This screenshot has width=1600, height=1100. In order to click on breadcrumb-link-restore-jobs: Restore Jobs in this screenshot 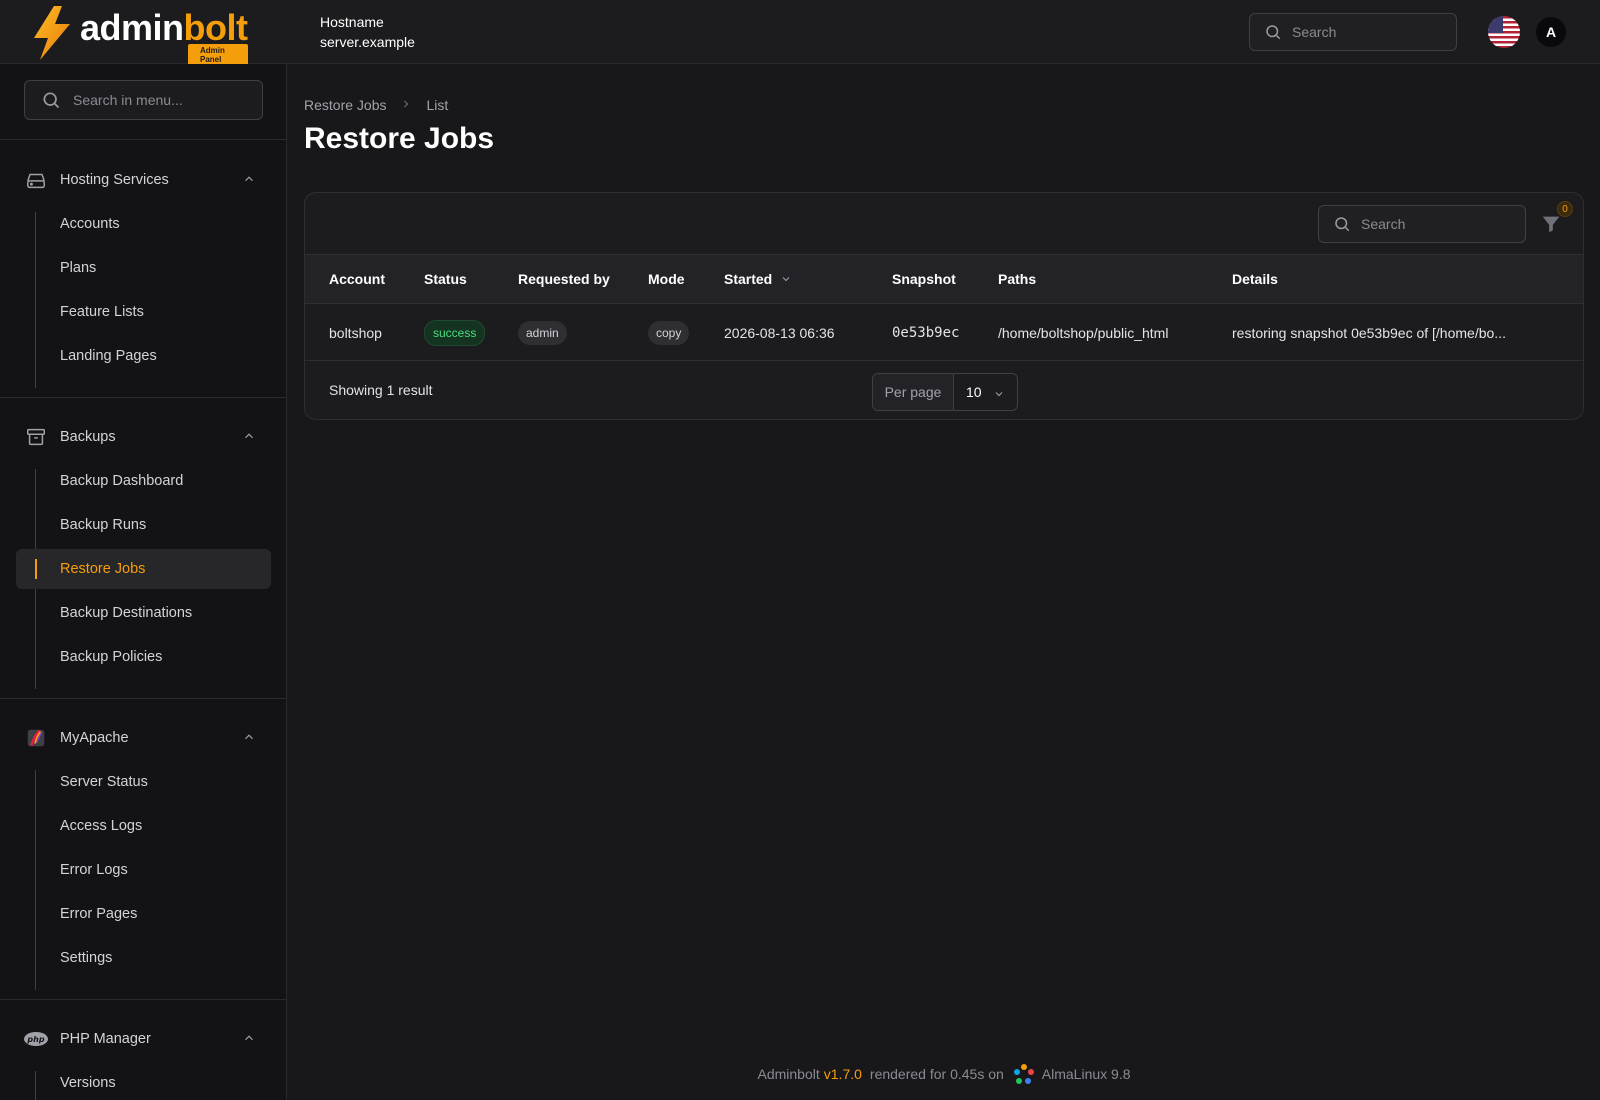, I will do `click(345, 105)`.